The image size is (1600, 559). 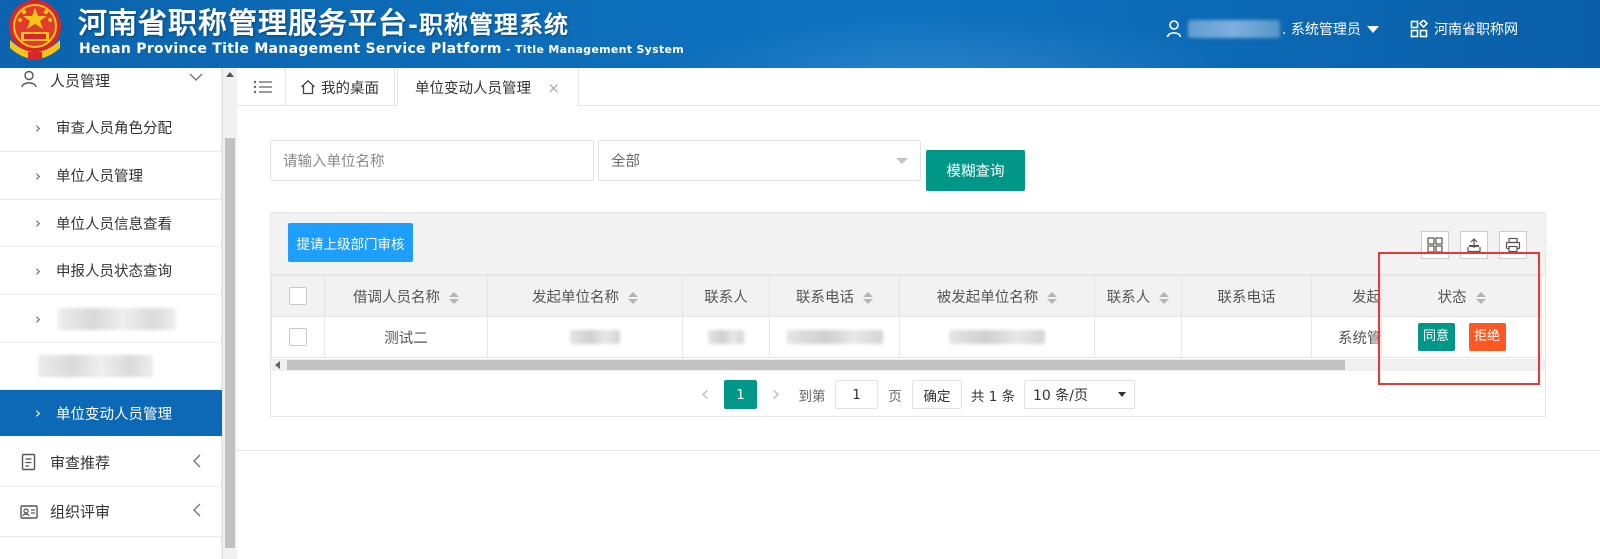 What do you see at coordinates (1476, 30) in the screenshot?
I see `site-link-label: 河南省职称网` at bounding box center [1476, 30].